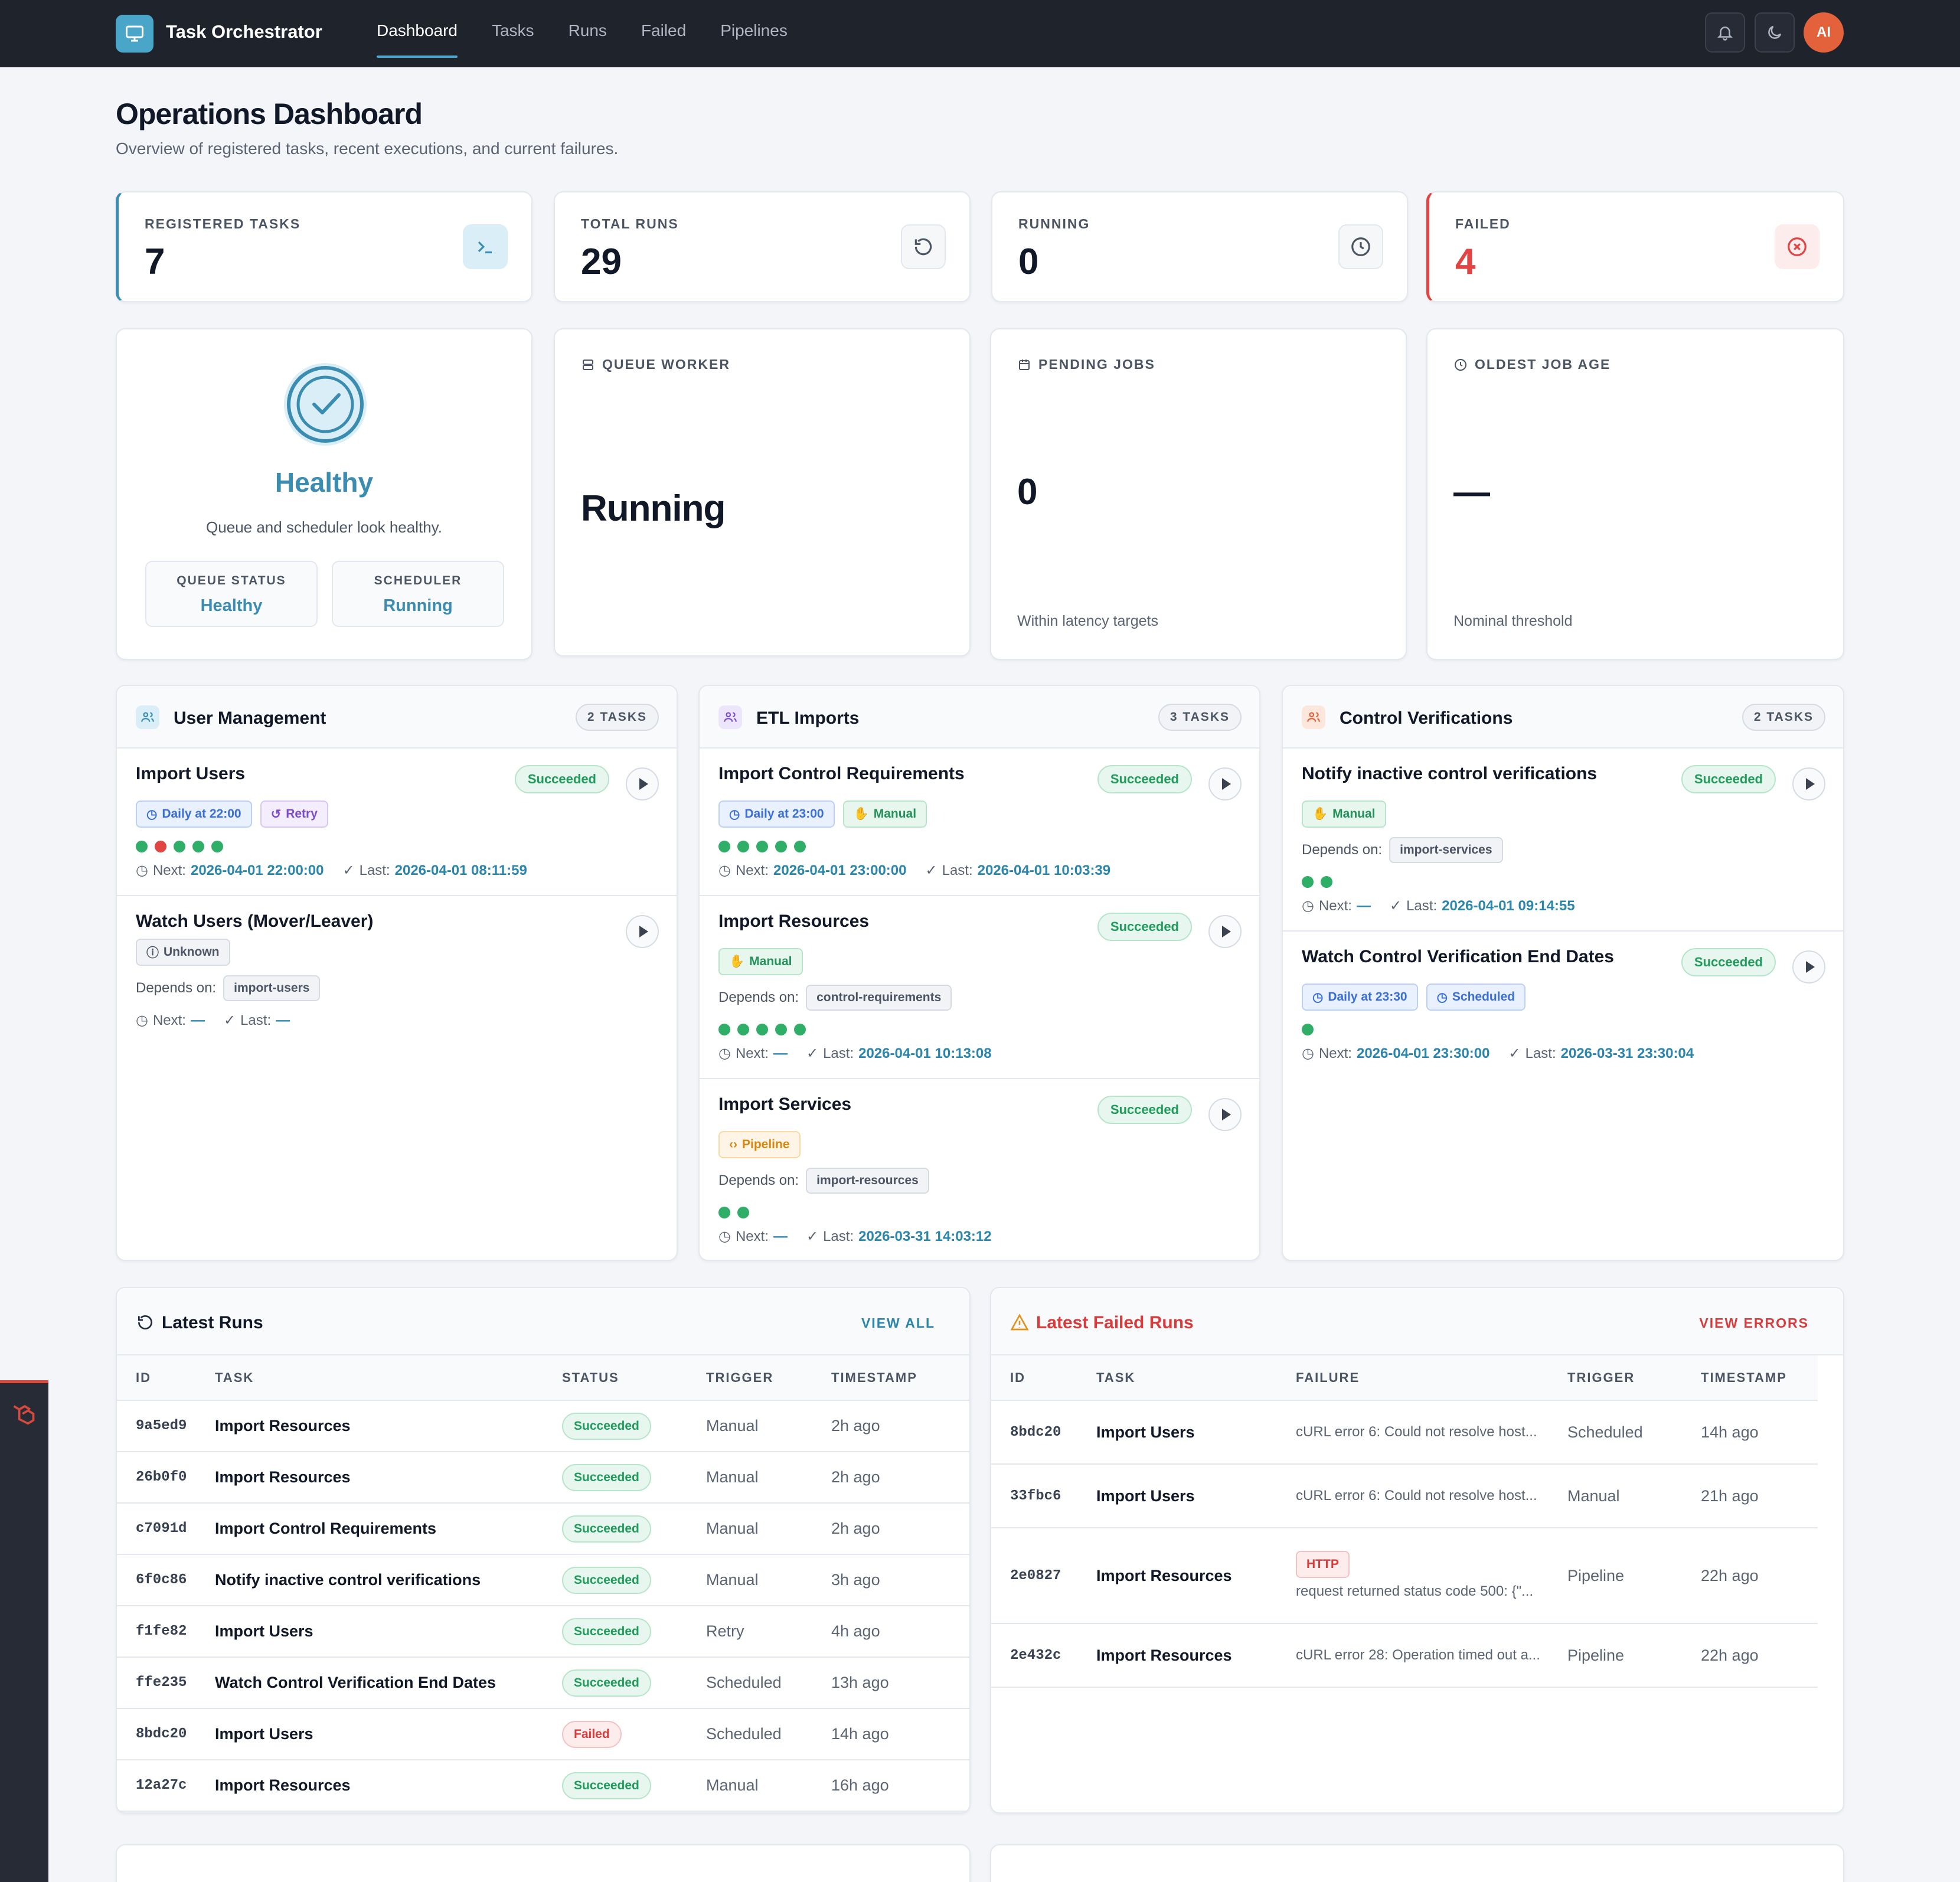  What do you see at coordinates (1483, 223) in the screenshot?
I see `stat-label: FAILED` at bounding box center [1483, 223].